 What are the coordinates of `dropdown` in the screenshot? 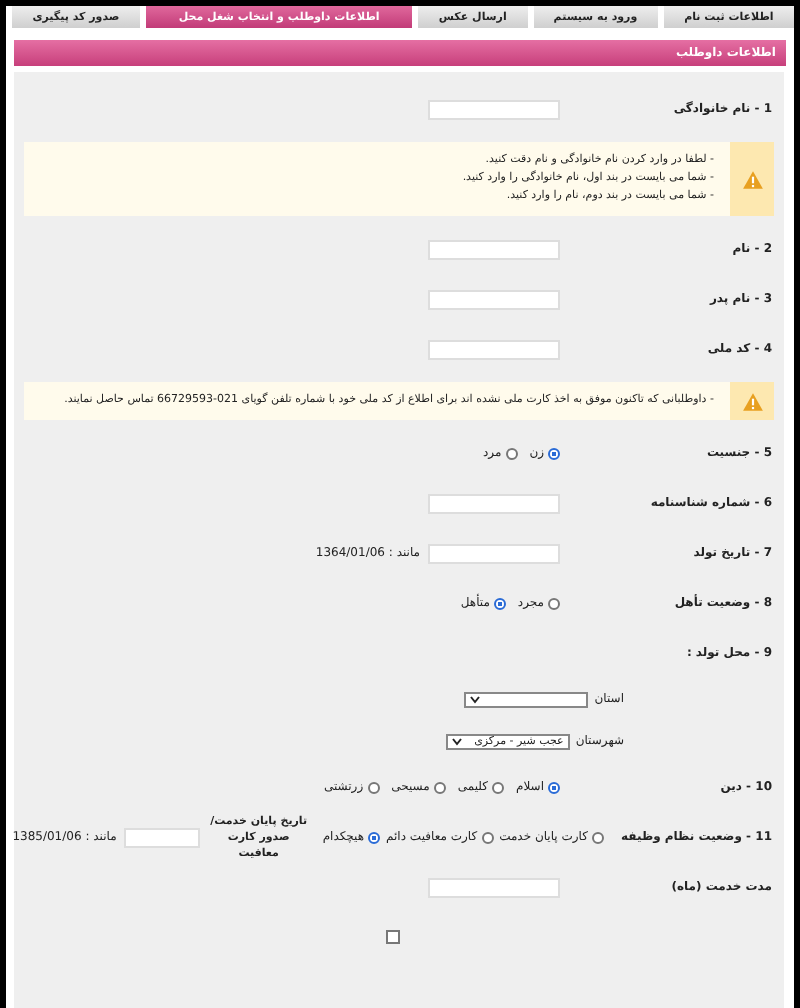 It's located at (526, 699).